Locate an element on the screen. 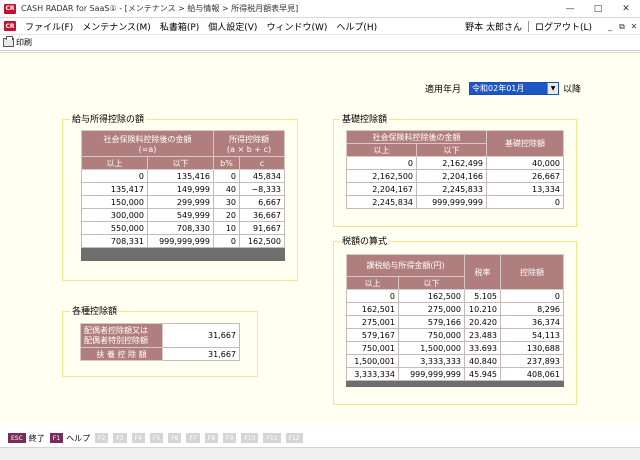 This screenshot has height=460, width=640. period-label: 適用年月 is located at coordinates (443, 90).